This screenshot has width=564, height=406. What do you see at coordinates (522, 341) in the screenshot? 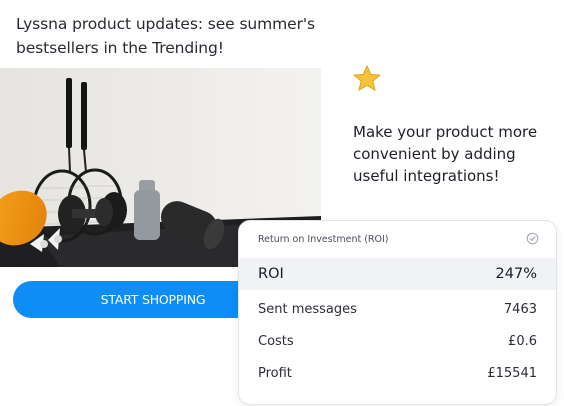
I see `costs-value: £0.6` at bounding box center [522, 341].